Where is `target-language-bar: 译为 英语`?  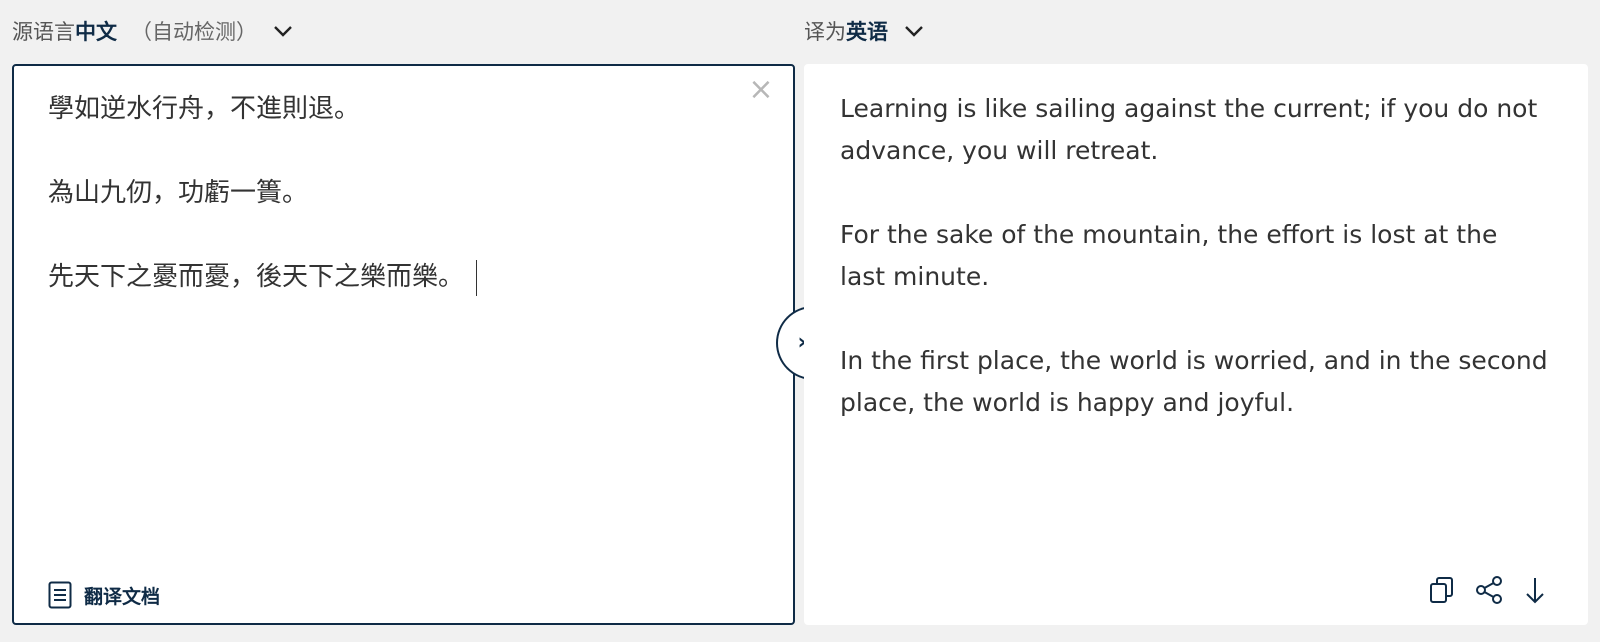
target-language-bar: 译为 英语 is located at coordinates (865, 31).